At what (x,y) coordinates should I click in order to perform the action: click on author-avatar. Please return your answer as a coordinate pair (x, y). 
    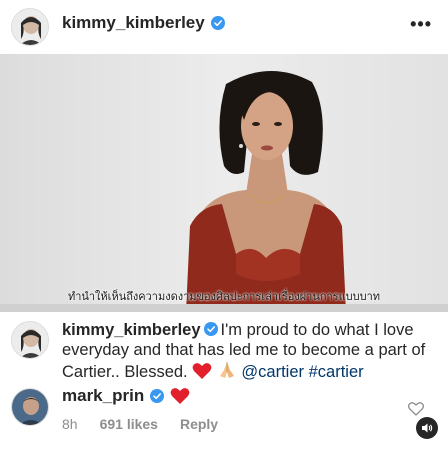
    Looking at the image, I should click on (30, 27).